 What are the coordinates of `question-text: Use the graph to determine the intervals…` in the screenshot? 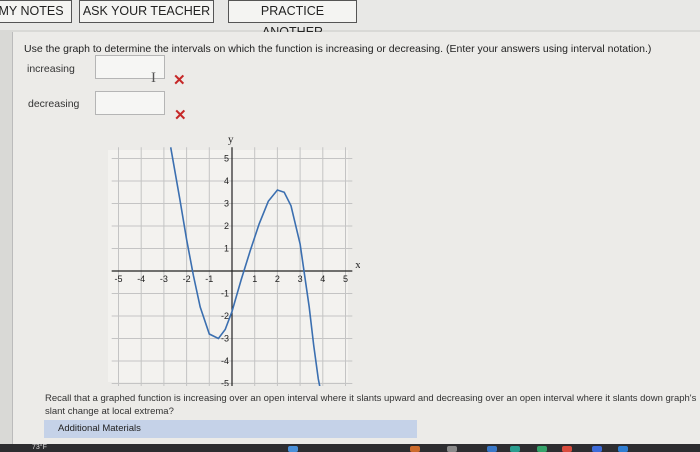 It's located at (338, 49).